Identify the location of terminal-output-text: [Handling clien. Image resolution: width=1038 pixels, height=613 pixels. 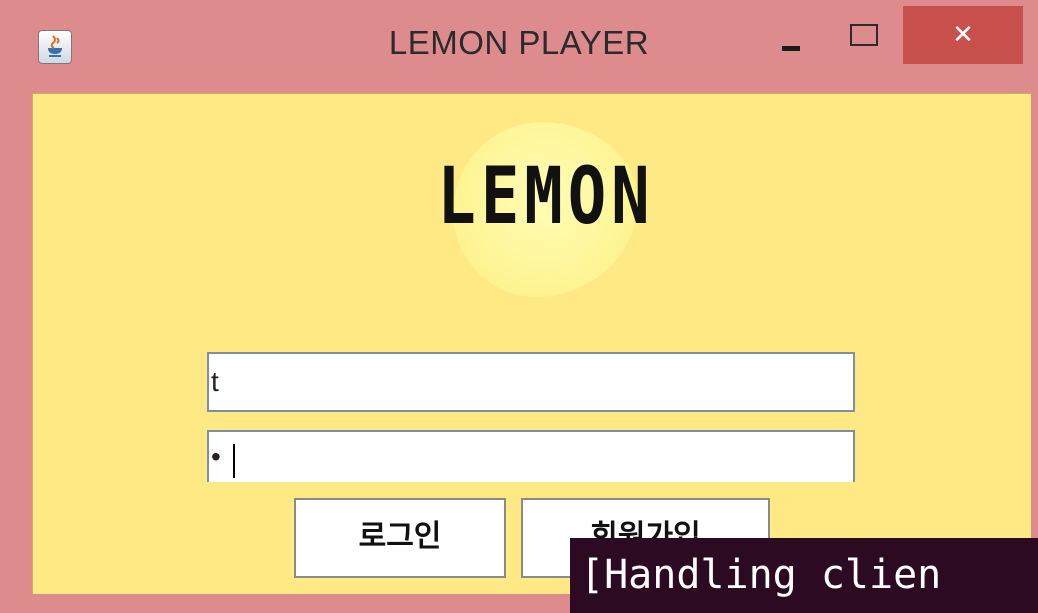
(761, 575).